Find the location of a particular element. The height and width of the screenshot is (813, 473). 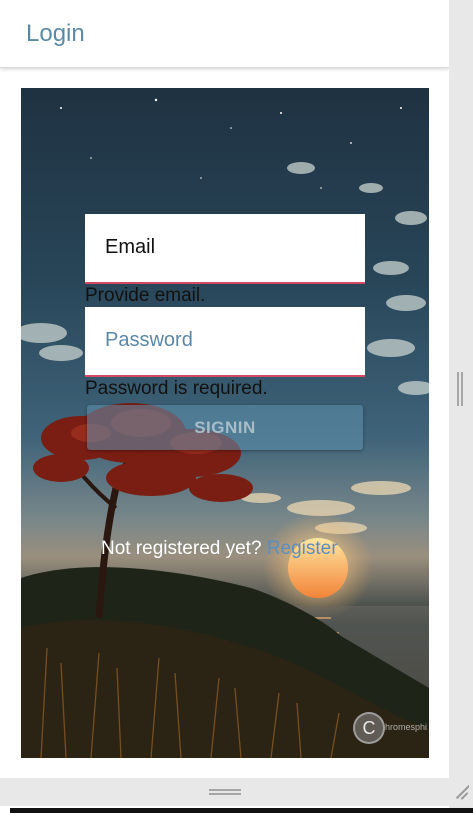

register-link: Register is located at coordinates (302, 548).